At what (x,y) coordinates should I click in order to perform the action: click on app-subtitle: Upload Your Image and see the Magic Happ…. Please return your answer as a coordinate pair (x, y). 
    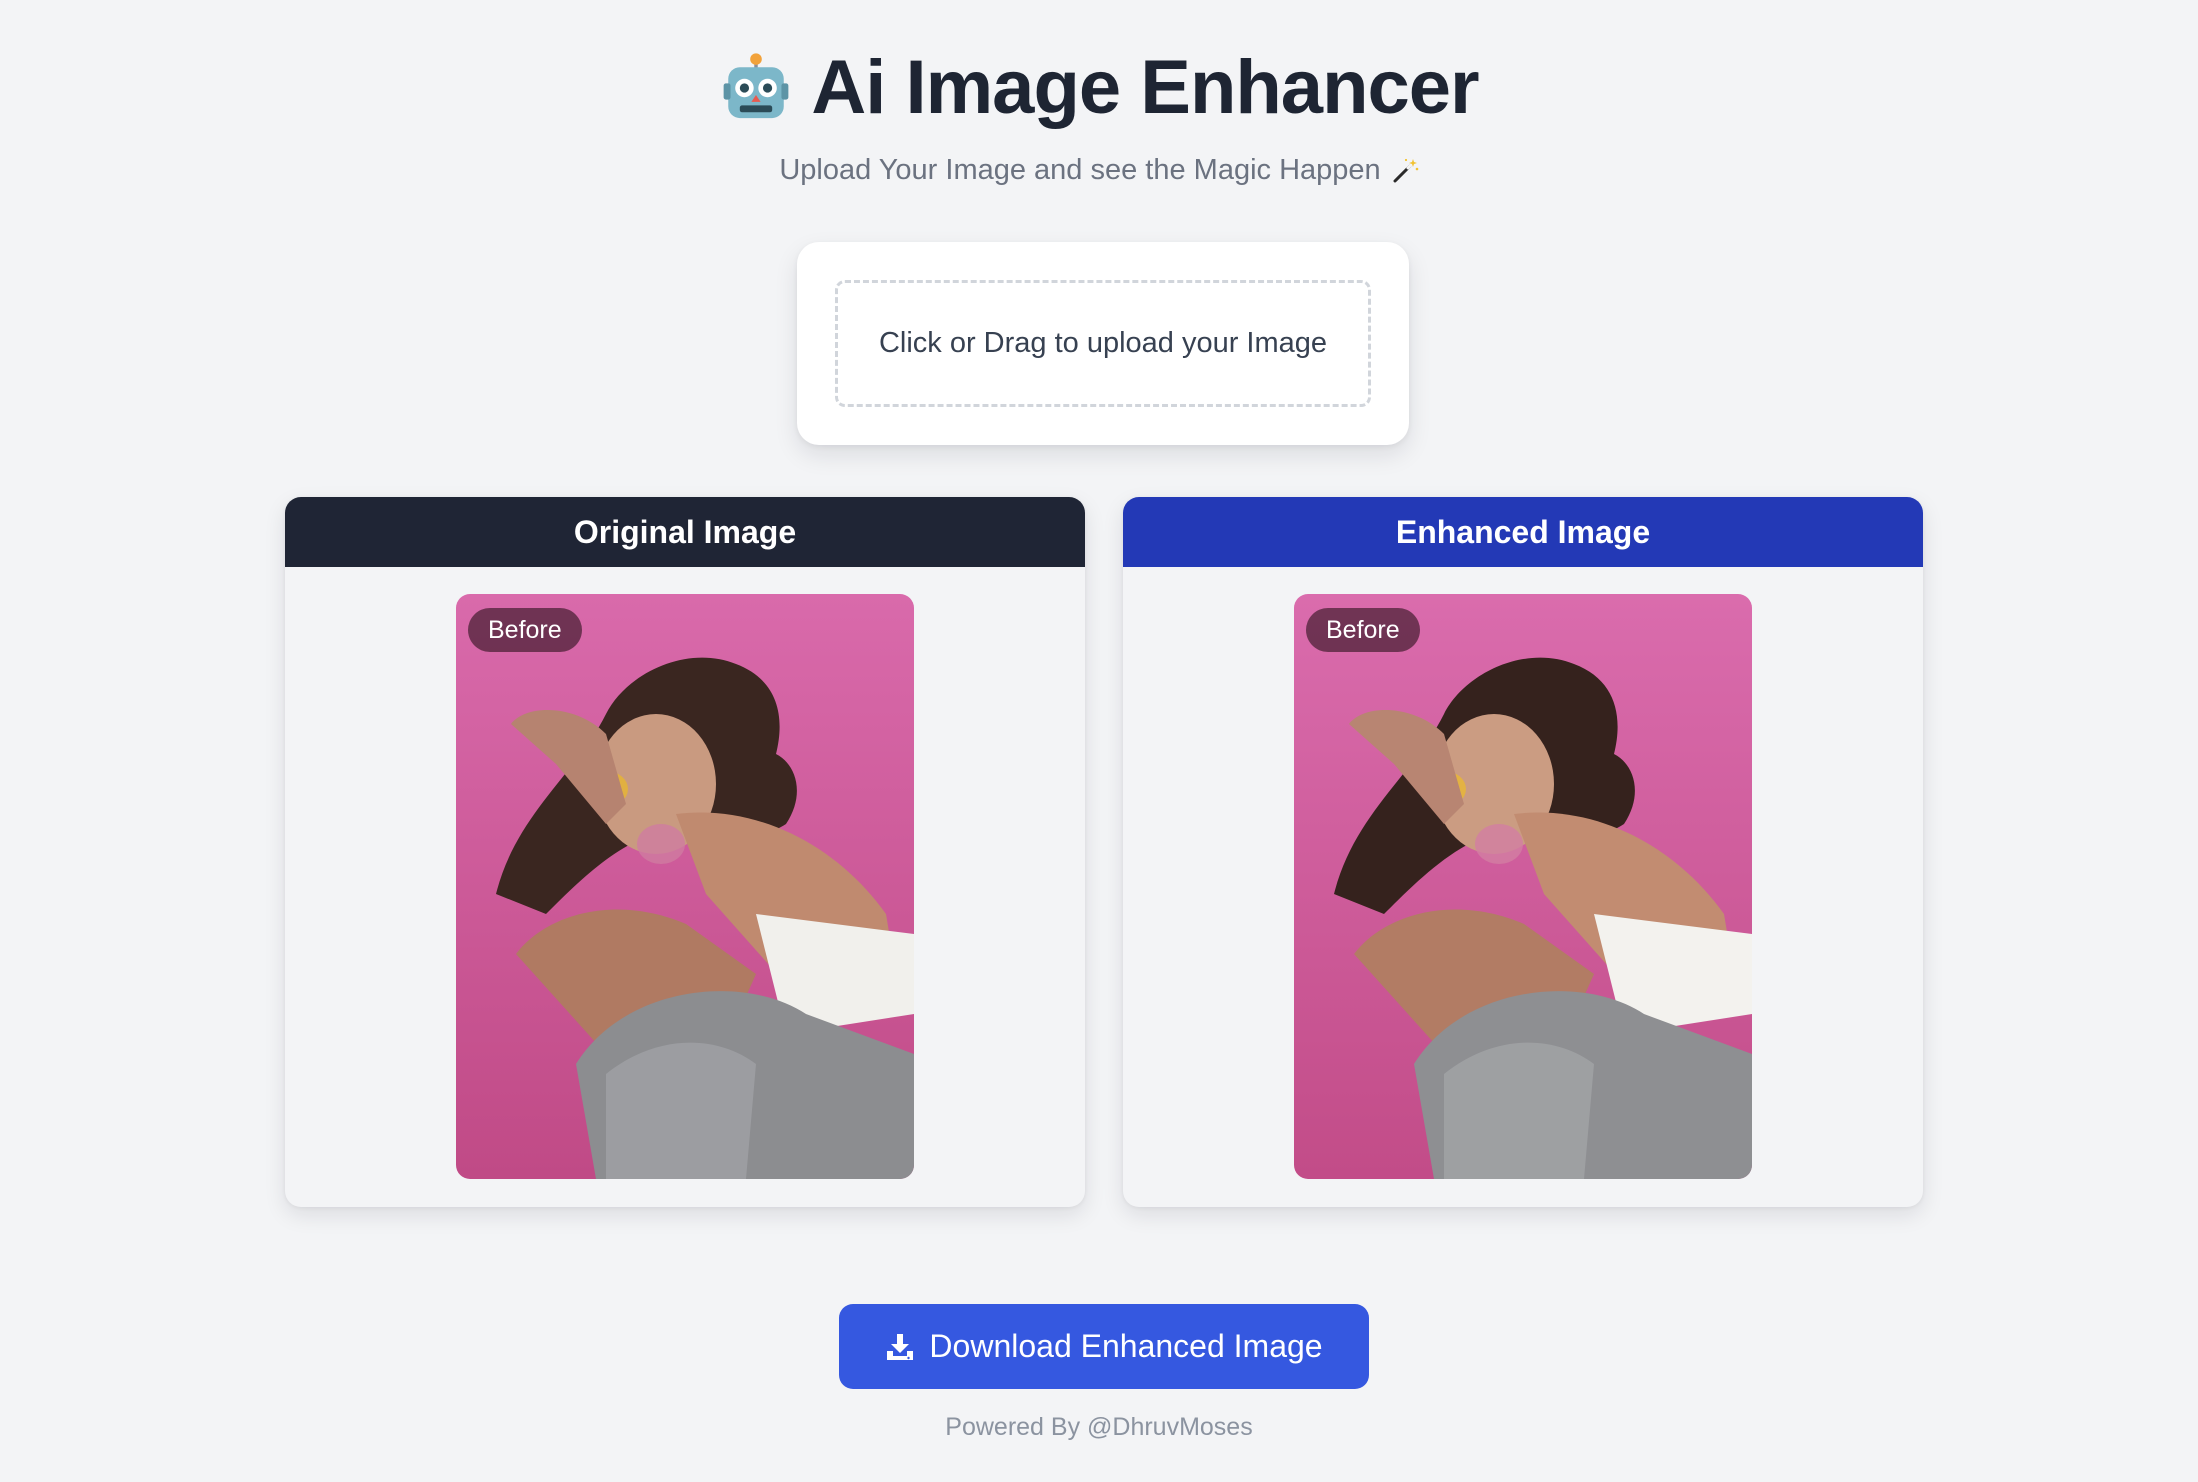
    Looking at the image, I should click on (1098, 170).